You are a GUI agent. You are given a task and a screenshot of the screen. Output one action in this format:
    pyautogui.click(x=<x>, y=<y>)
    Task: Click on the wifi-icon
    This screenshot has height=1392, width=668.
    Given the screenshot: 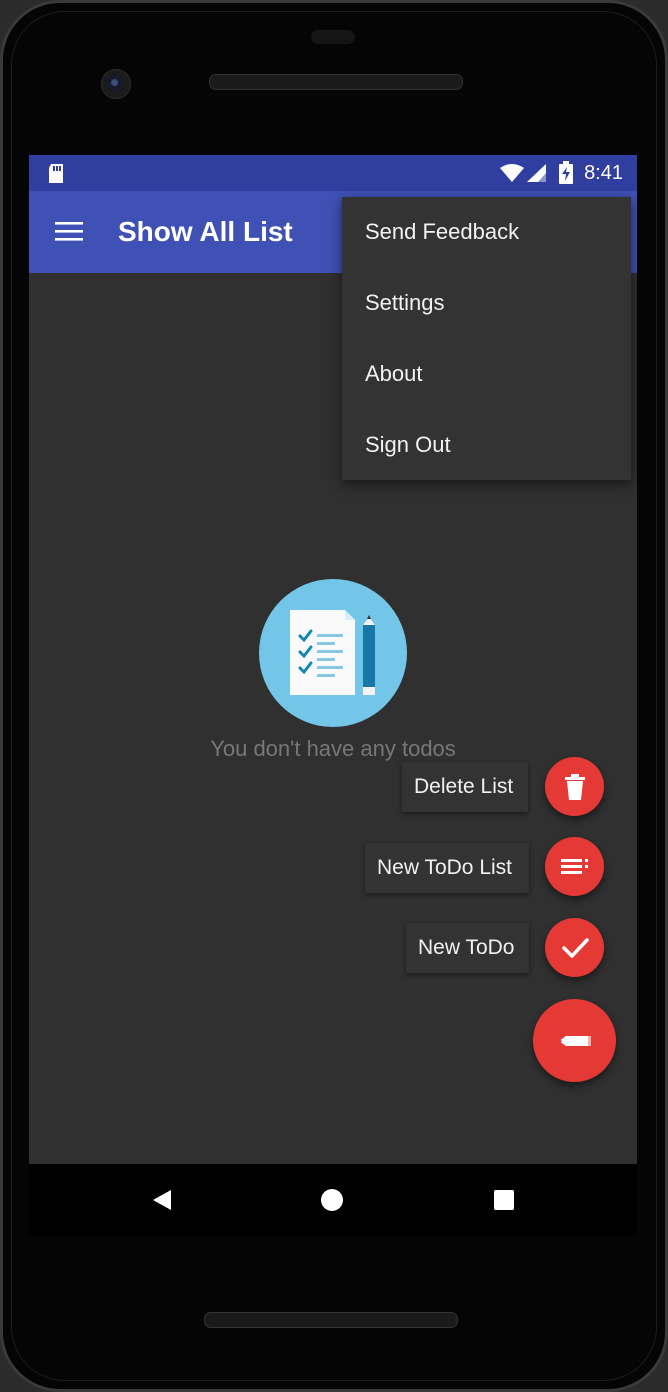 What is the action you would take?
    pyautogui.click(x=512, y=173)
    